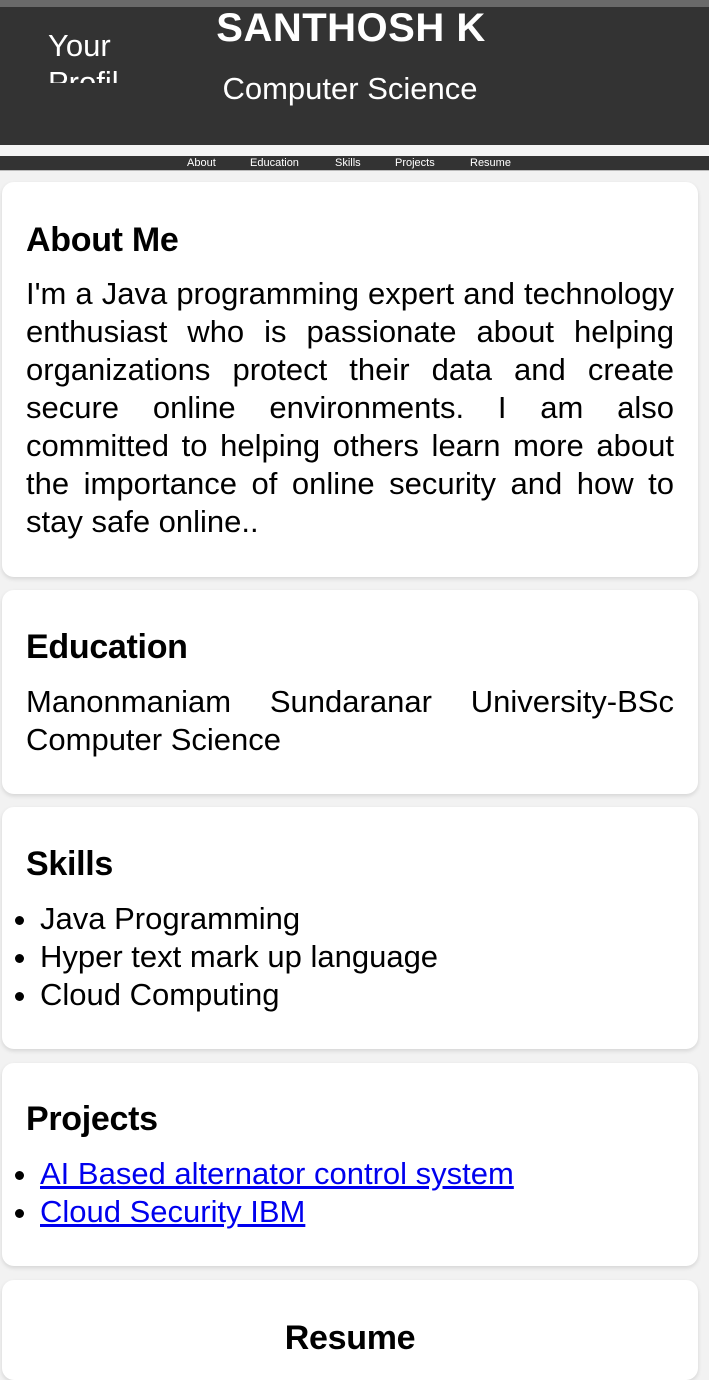 This screenshot has height=1380, width=709. I want to click on nav-link-skills: Skills, so click(348, 163).